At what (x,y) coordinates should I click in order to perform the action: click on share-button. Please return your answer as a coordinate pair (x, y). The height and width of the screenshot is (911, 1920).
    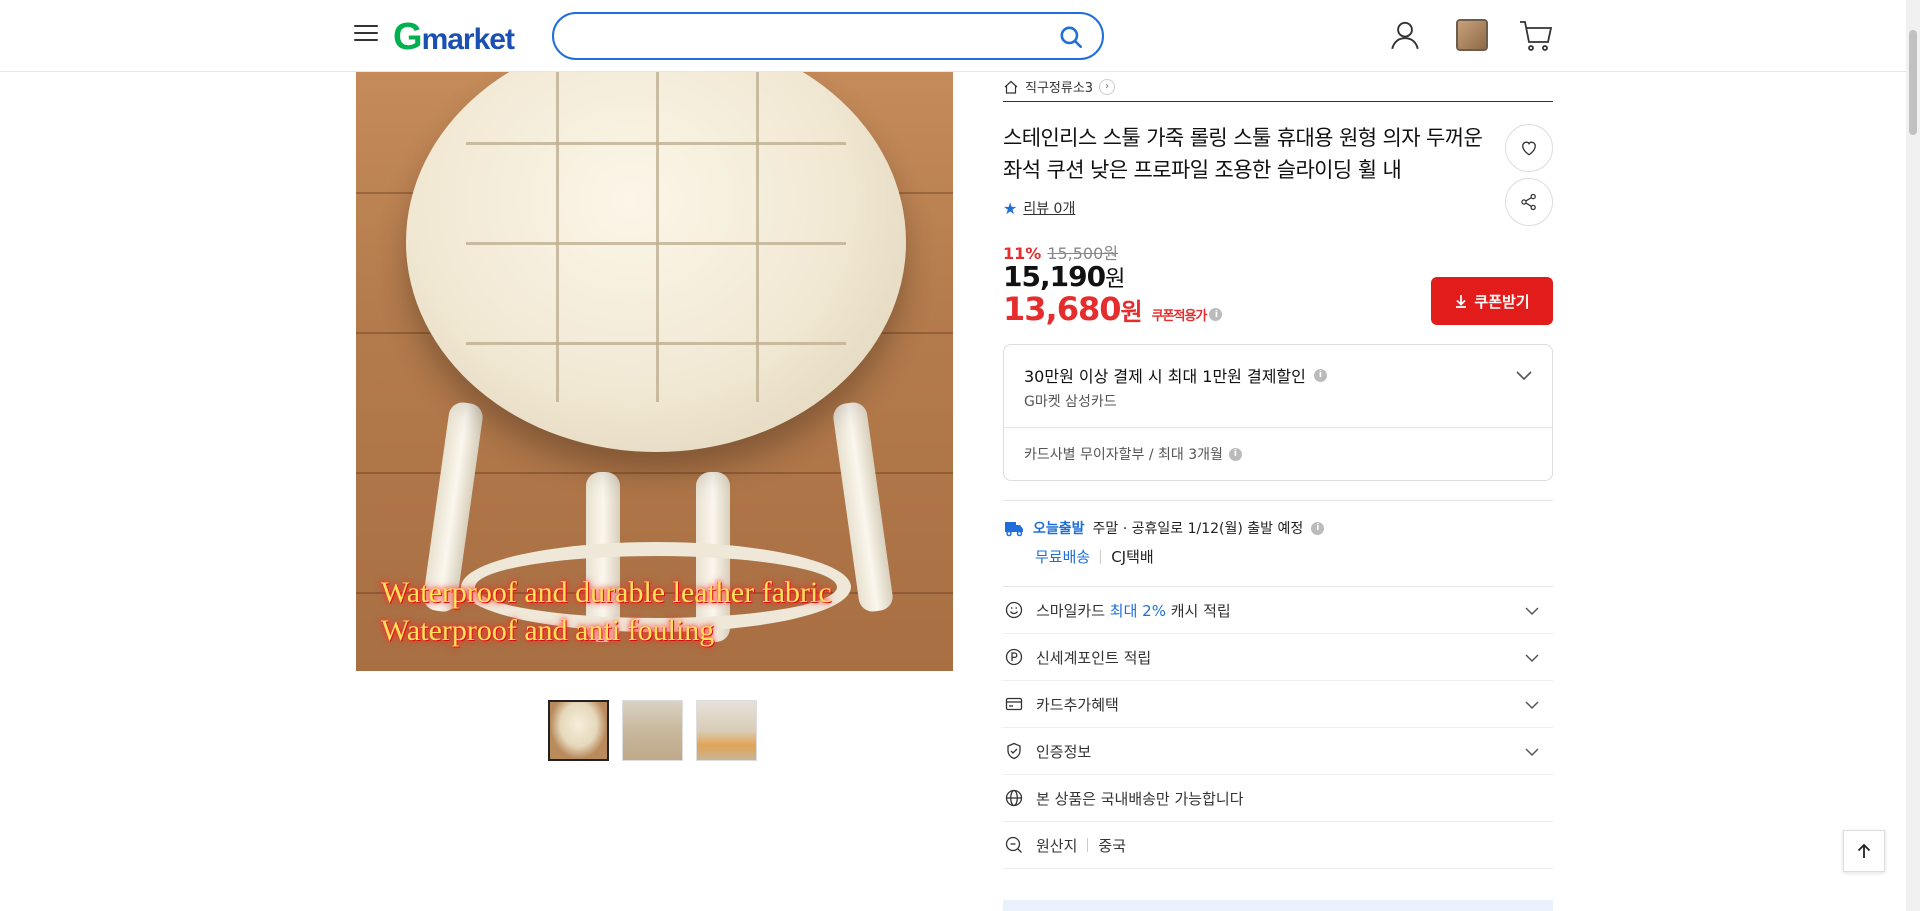
    Looking at the image, I should click on (1529, 202).